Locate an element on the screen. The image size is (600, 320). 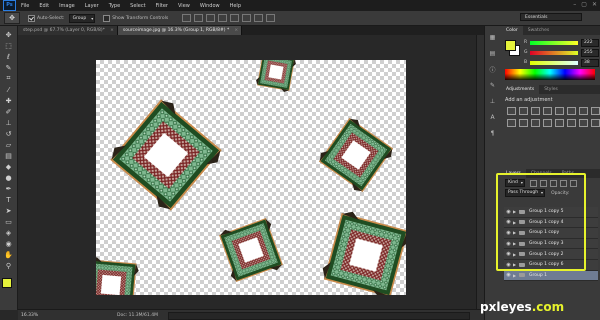
3d-camera-tool-icon: ◉ is located at coordinates (8, 243).